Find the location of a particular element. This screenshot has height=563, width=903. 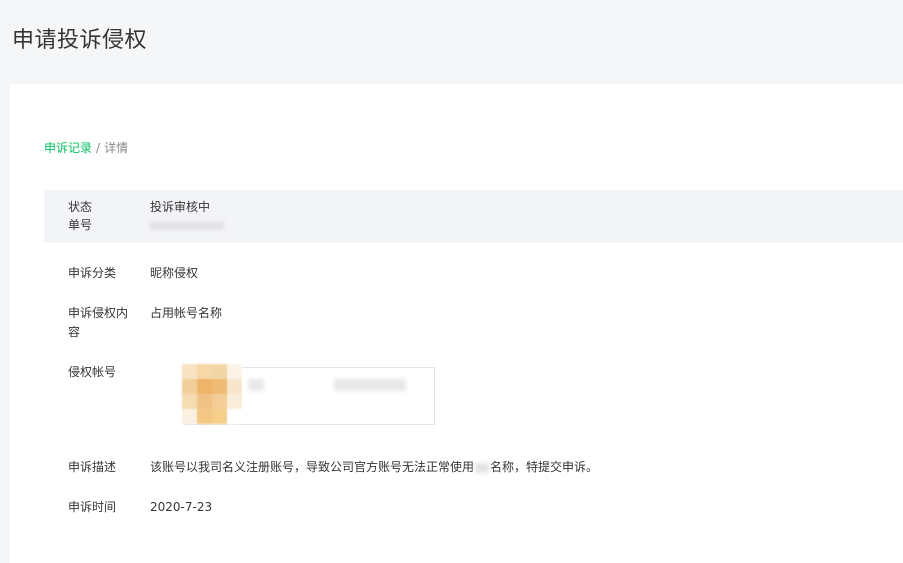

breadcrumb-appeal-records-link: 申诉记录 is located at coordinates (68, 148).